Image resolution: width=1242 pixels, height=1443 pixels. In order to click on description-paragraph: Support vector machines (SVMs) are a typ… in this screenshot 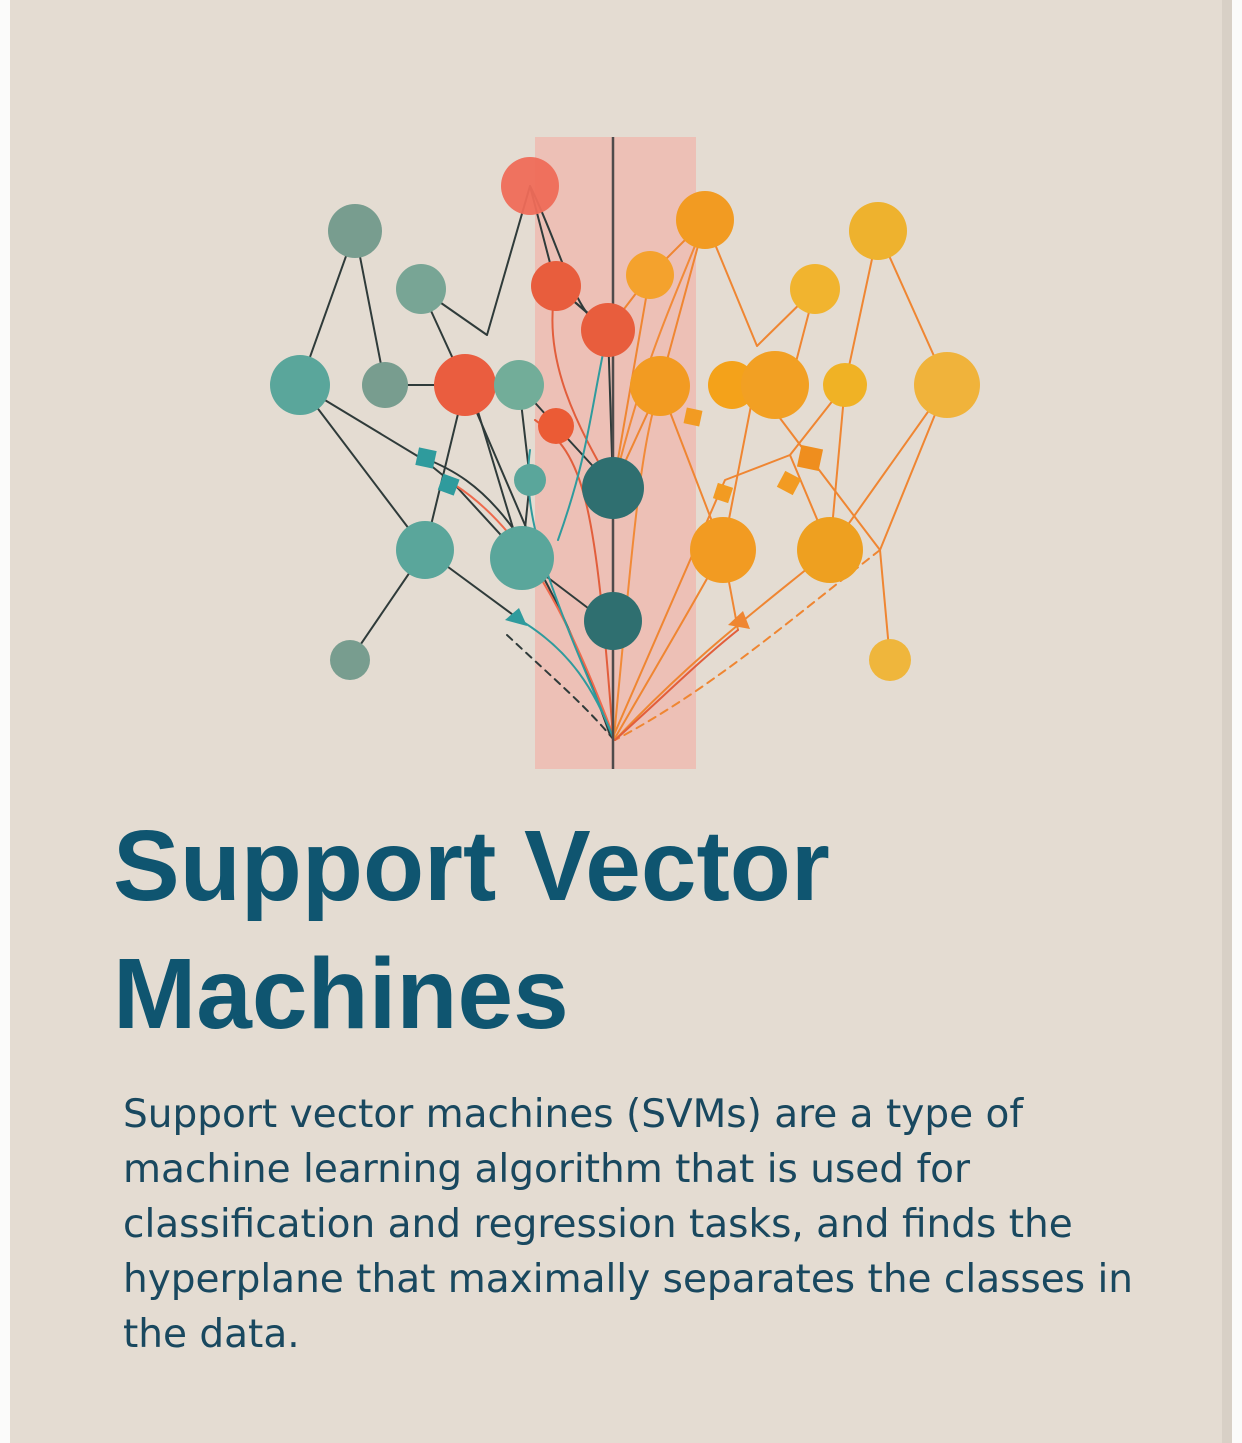, I will do `click(628, 1224)`.